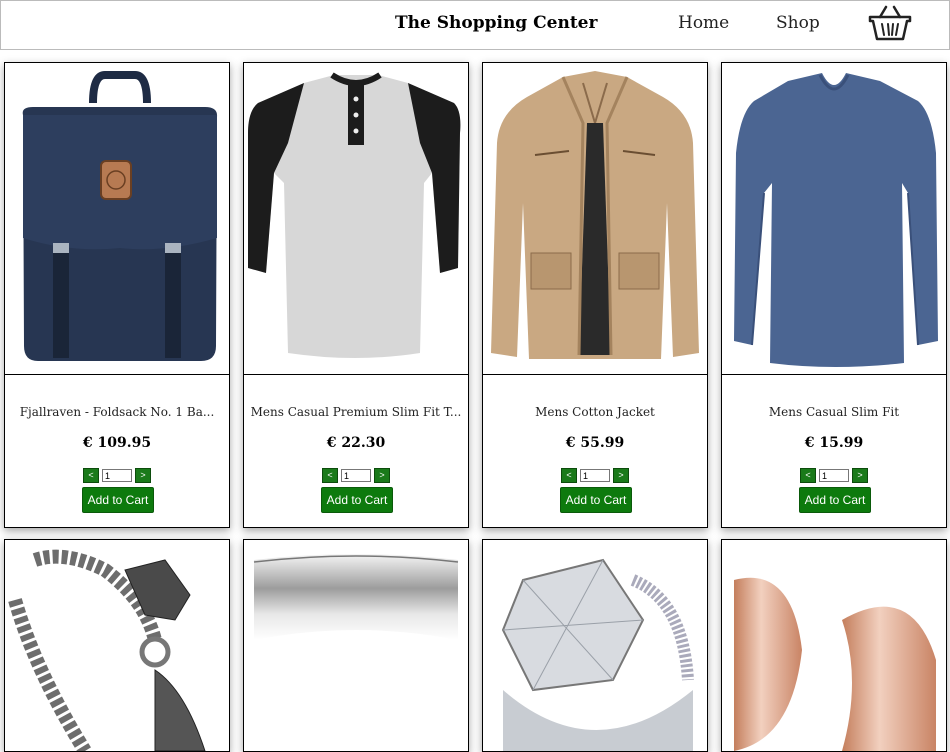 The image size is (950, 752). What do you see at coordinates (834, 412) in the screenshot?
I see `product-title: Mens Casual Slim Fit` at bounding box center [834, 412].